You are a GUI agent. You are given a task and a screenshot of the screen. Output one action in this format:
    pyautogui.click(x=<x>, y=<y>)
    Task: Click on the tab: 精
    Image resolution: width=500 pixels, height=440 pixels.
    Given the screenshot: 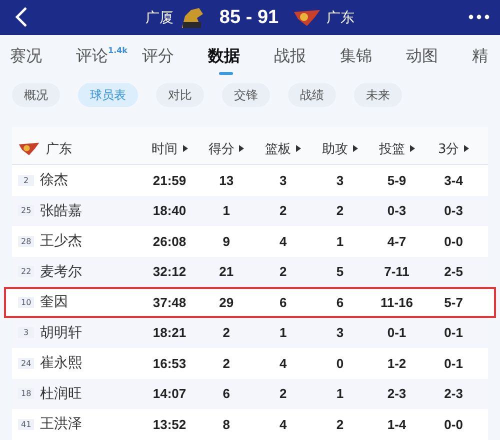 What is the action you would take?
    pyautogui.click(x=486, y=60)
    